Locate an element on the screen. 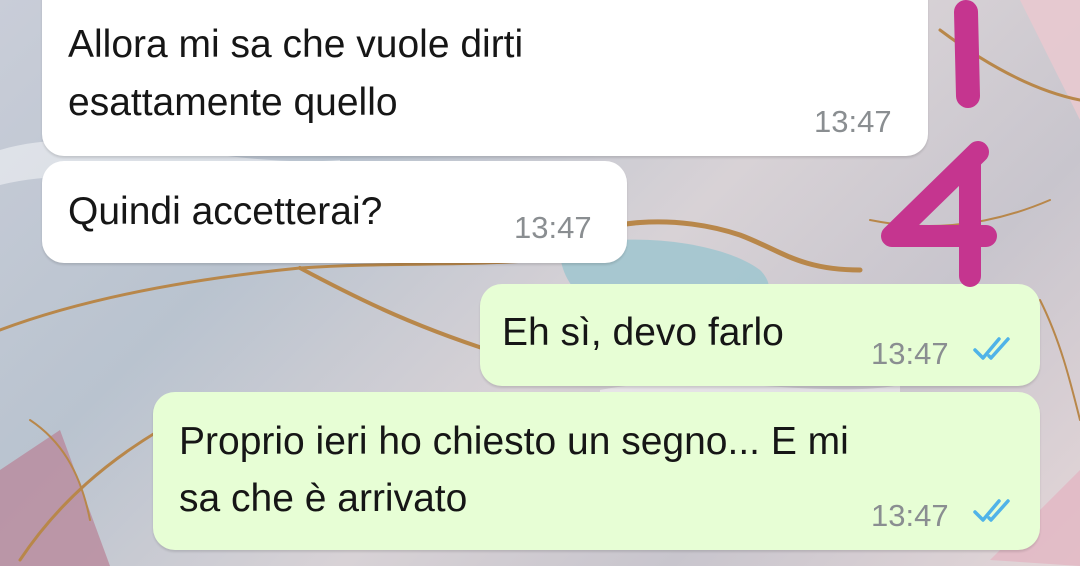  incoming-message-bubble: Quindi accetterai? 13:47 is located at coordinates (334, 212).